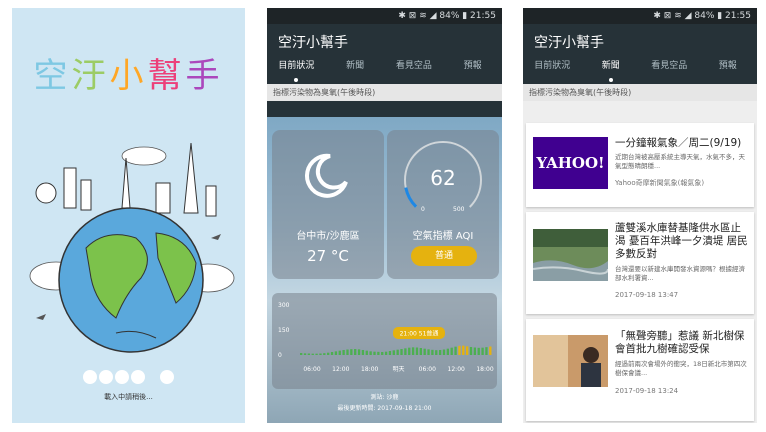  What do you see at coordinates (443, 204) in the screenshot?
I see `aqi-card: 62 0 500 空氣指標 AQI 普通` at bounding box center [443, 204].